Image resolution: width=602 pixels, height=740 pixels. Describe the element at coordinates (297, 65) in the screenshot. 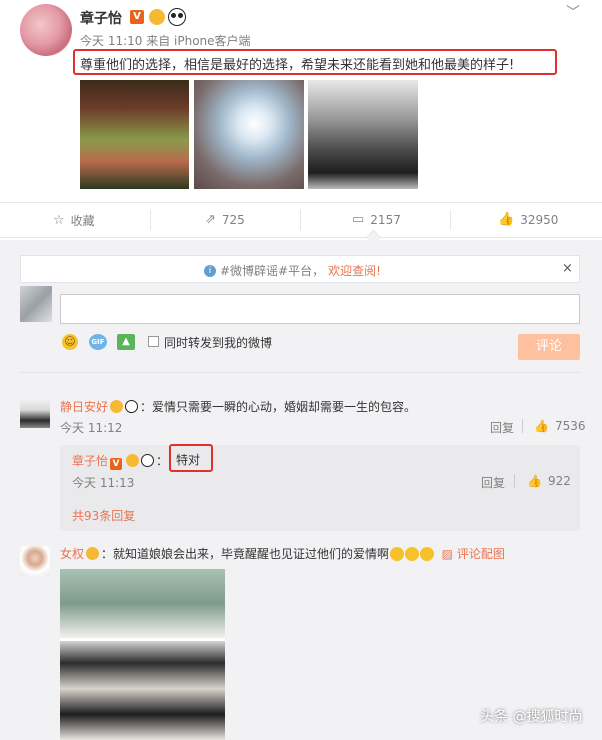

I see `post-text: 尊重他们的选择，相信是最好的选择，希望未来还能看到她和他最美的样子!` at that location.